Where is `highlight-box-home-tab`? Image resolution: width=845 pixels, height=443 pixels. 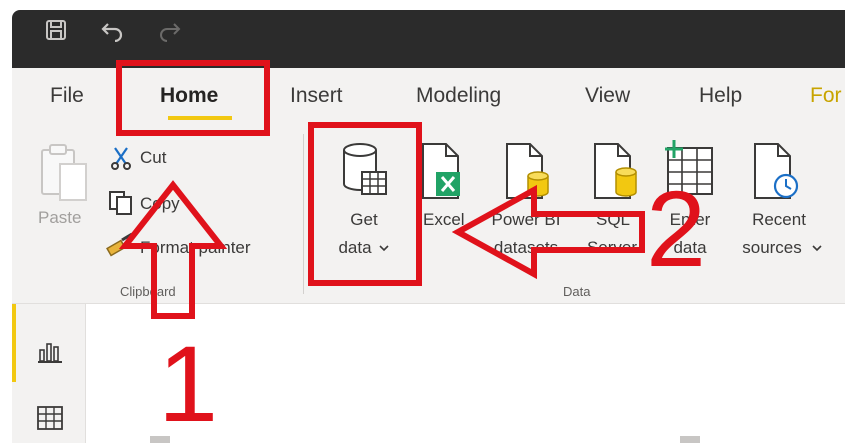 highlight-box-home-tab is located at coordinates (193, 98).